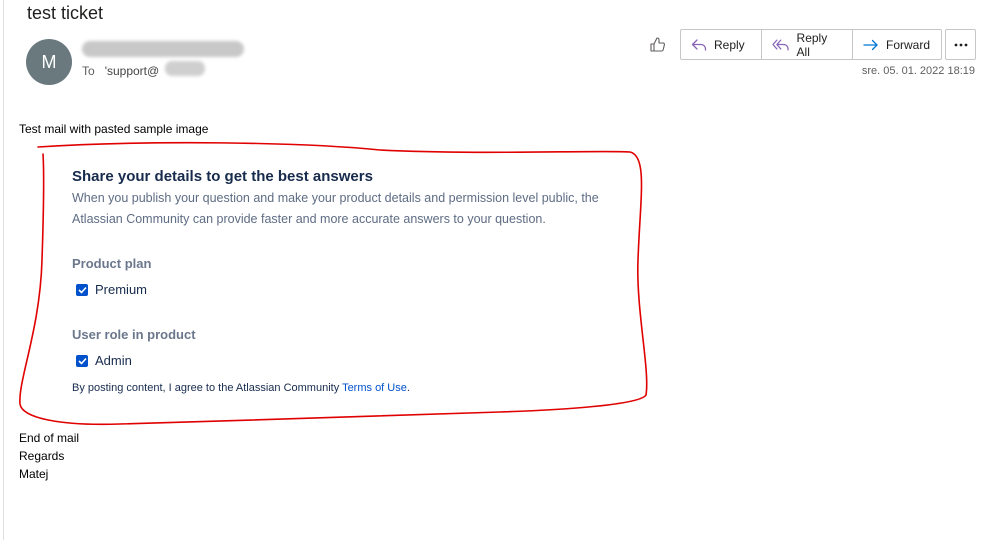  Describe the element at coordinates (113, 360) in the screenshot. I see `admin-label: Admin` at that location.